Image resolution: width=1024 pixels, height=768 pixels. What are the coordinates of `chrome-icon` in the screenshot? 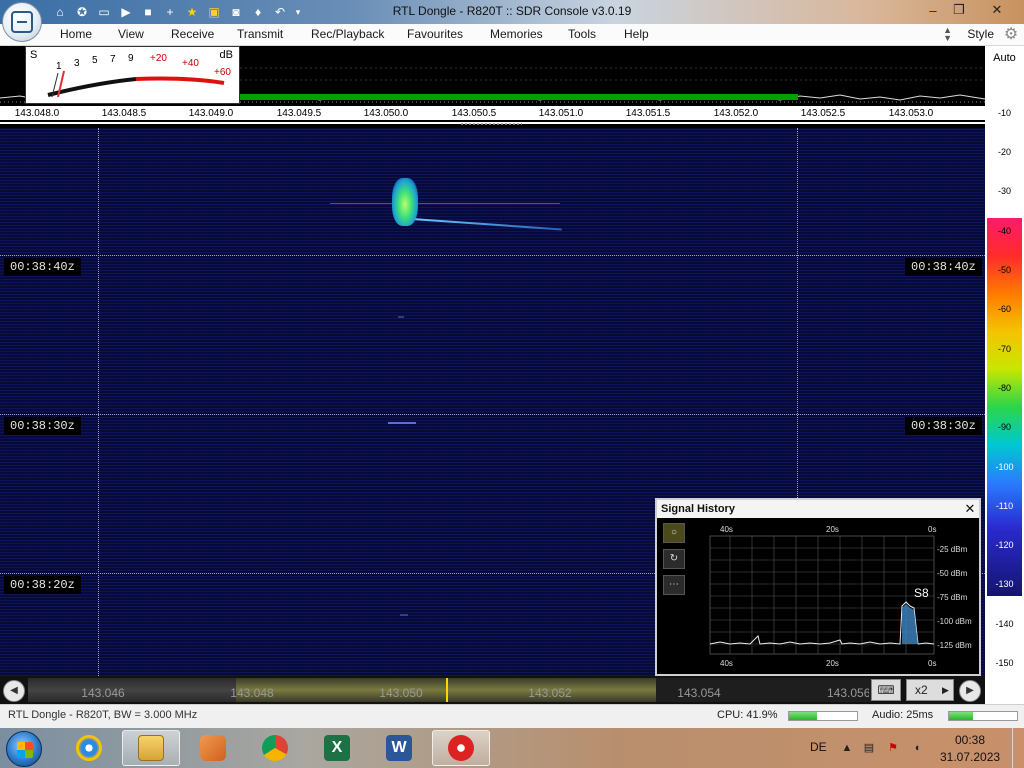 It's located at (275, 748).